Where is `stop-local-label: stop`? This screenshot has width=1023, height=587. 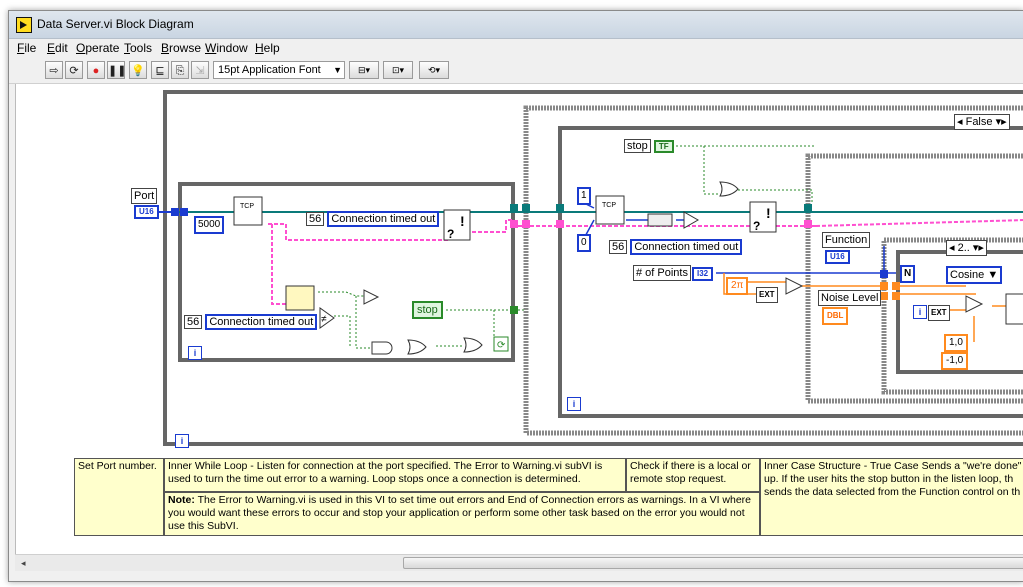 stop-local-label: stop is located at coordinates (637, 146).